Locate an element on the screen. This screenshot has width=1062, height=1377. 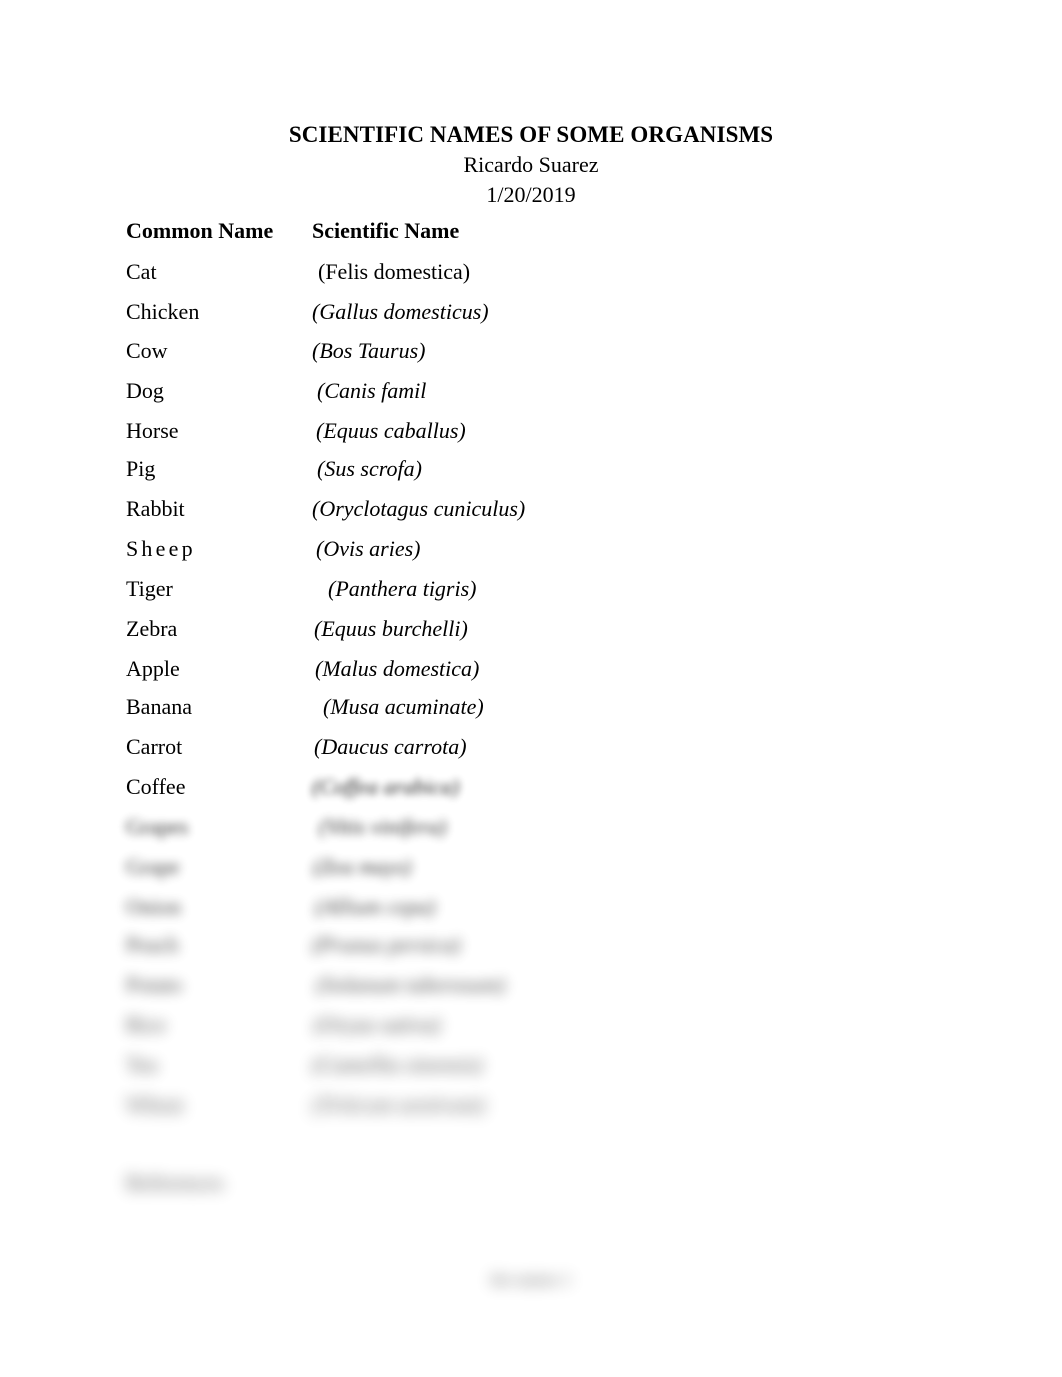
table-row: Chicken (Gallus domesticus) is located at coordinates (526, 313).